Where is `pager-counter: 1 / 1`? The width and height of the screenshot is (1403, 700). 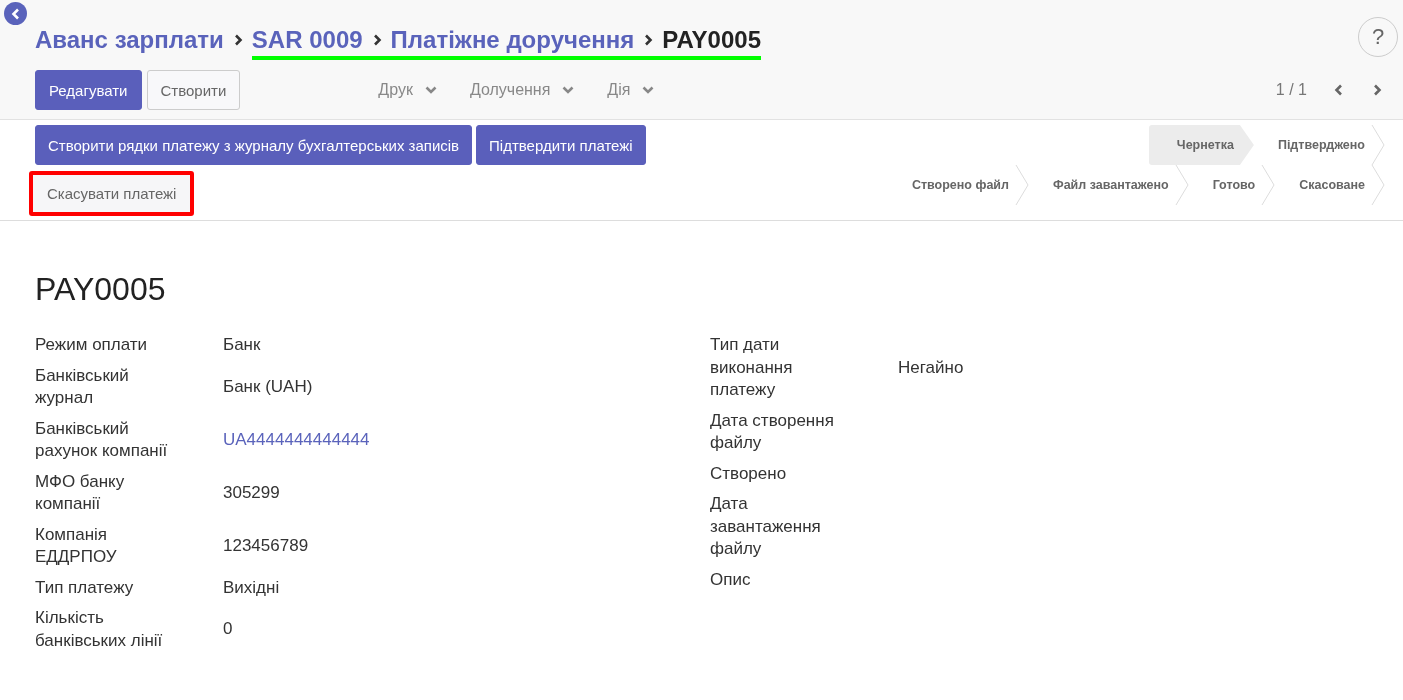
pager-counter: 1 / 1 is located at coordinates (1291, 90).